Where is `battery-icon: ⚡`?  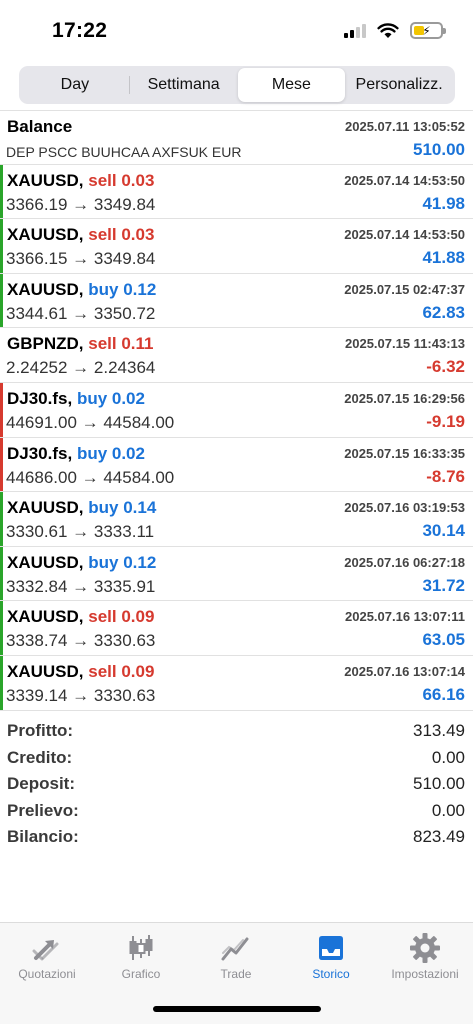
battery-icon: ⚡ is located at coordinates (428, 30).